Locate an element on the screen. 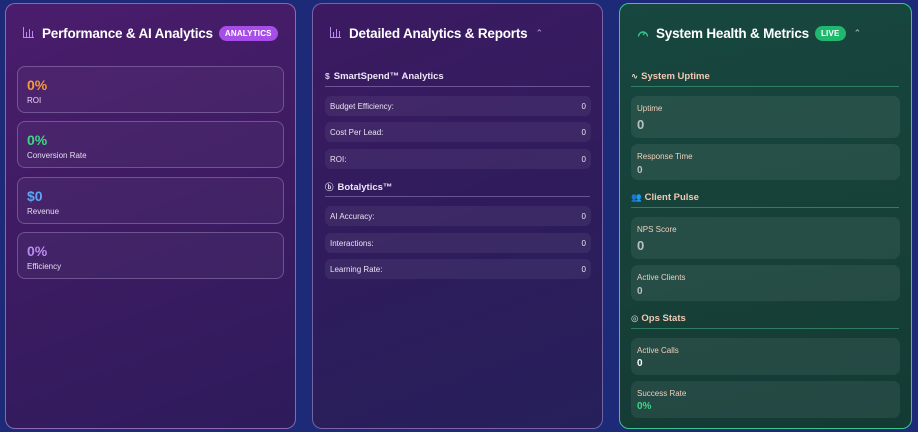 This screenshot has height=432, width=918. row-ai-accuracy: AI Accuracy: 0 is located at coordinates (458, 216).